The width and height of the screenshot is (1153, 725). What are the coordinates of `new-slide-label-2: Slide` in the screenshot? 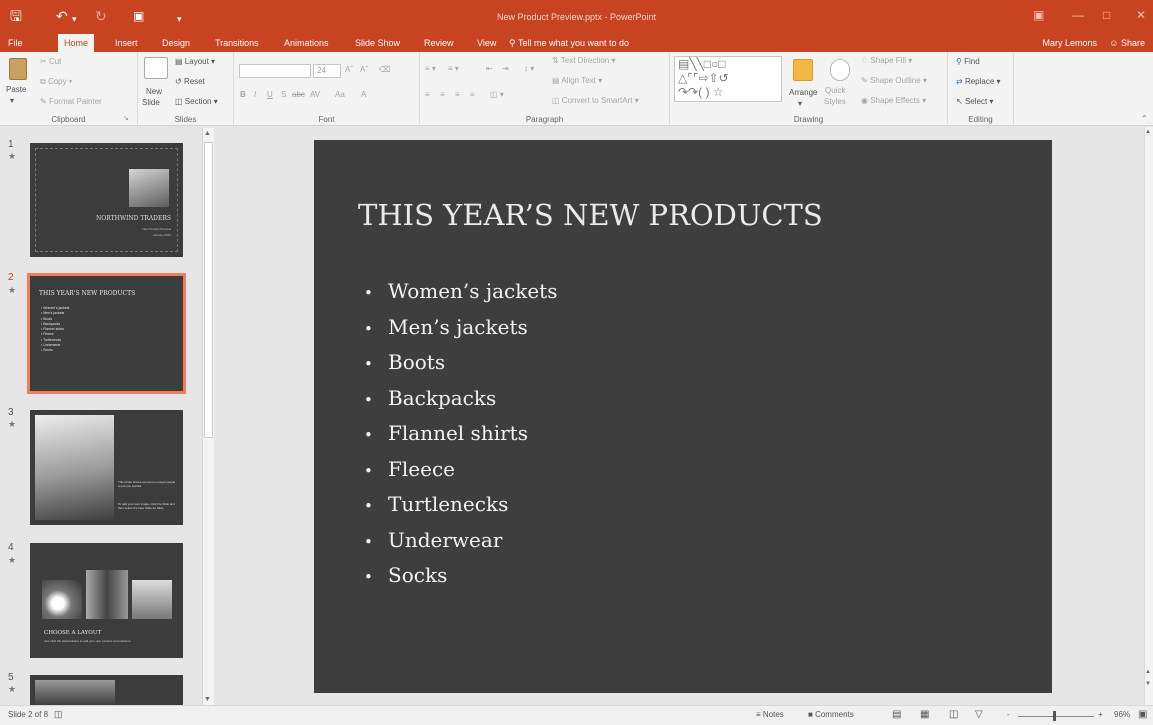 It's located at (151, 102).